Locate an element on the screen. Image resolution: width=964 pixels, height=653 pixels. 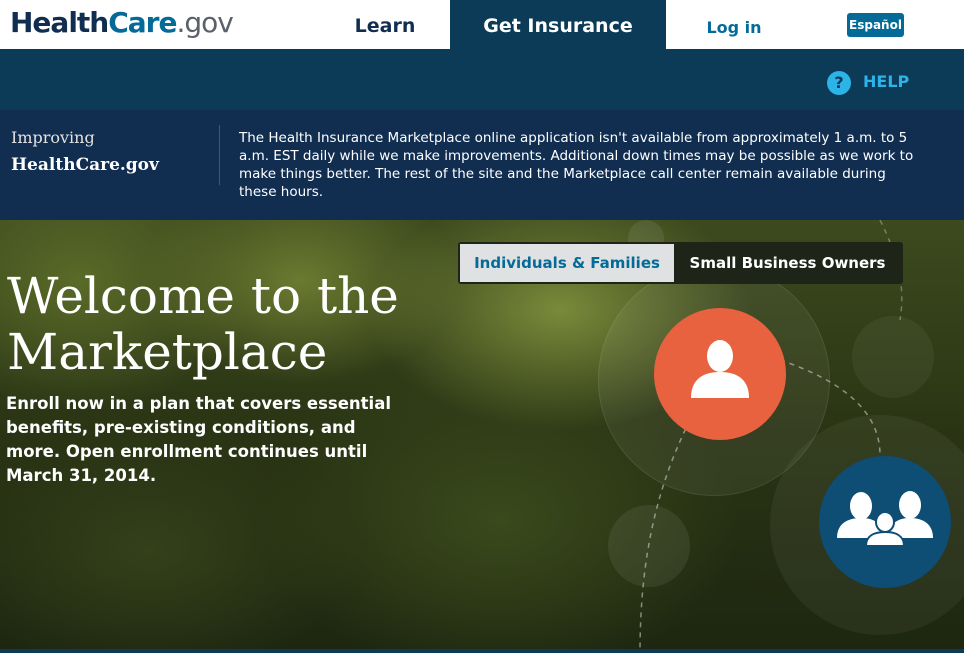
family-button is located at coordinates (885, 522).